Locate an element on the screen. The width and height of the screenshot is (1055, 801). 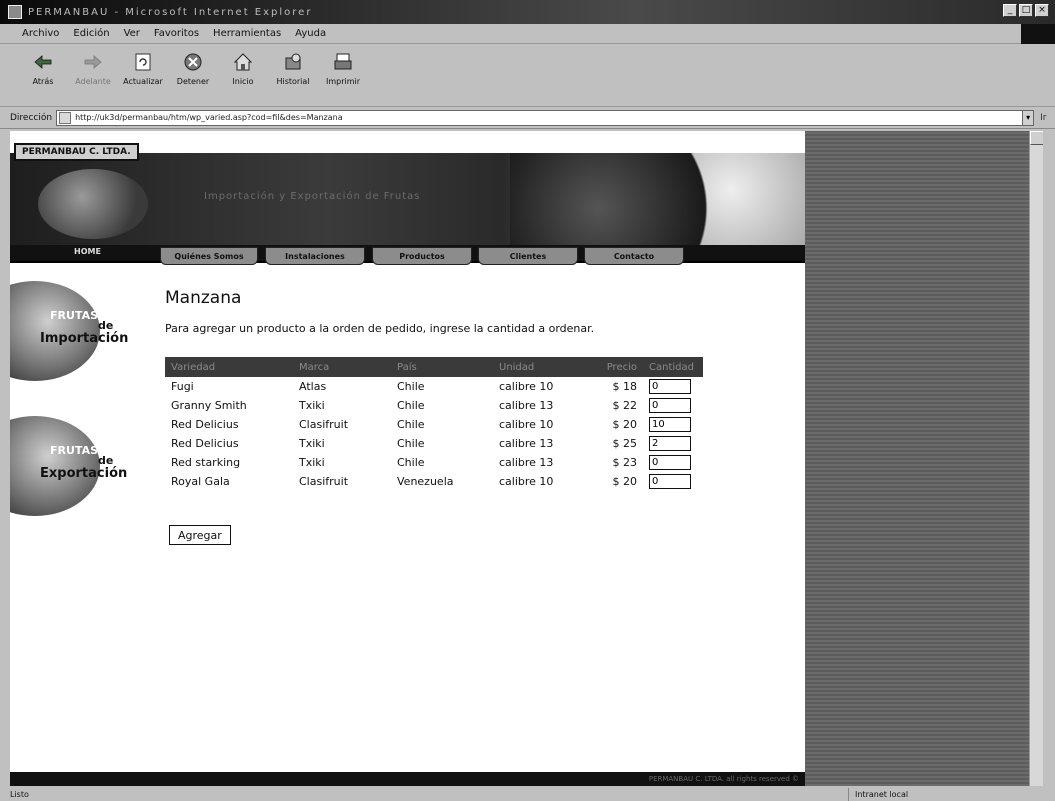
minimize-button: _ is located at coordinates (1010, 10).